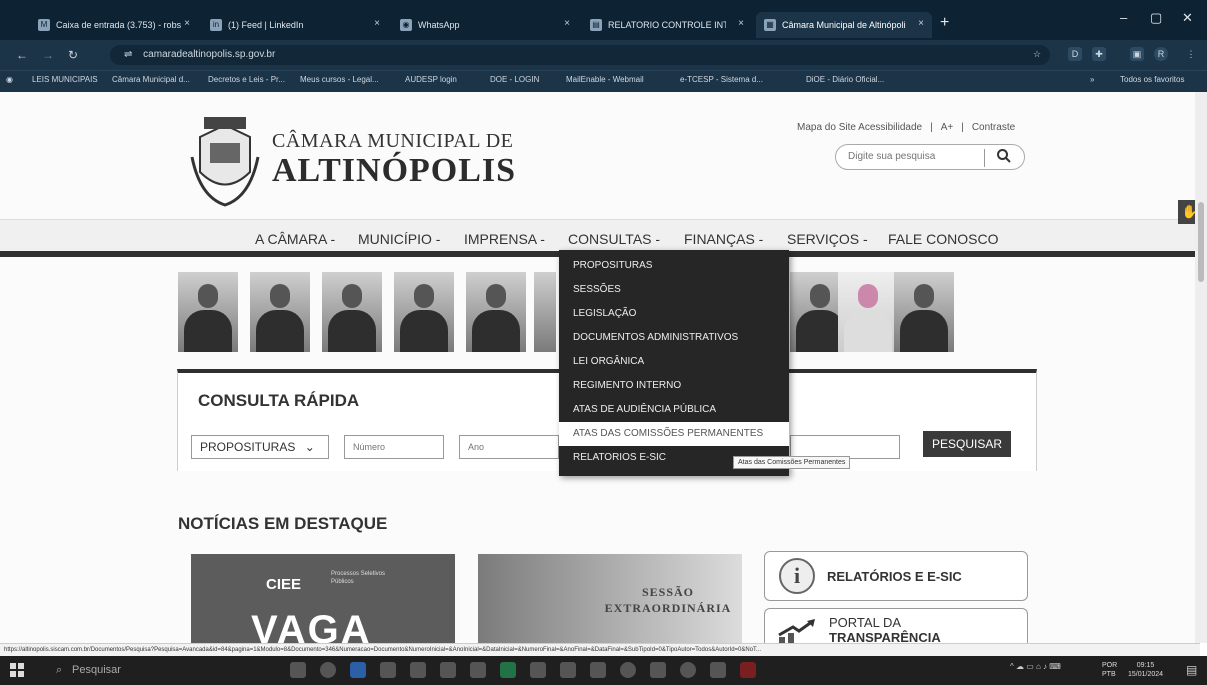 Image resolution: width=1207 pixels, height=685 pixels. I want to click on calculator-icon, so click(418, 670).